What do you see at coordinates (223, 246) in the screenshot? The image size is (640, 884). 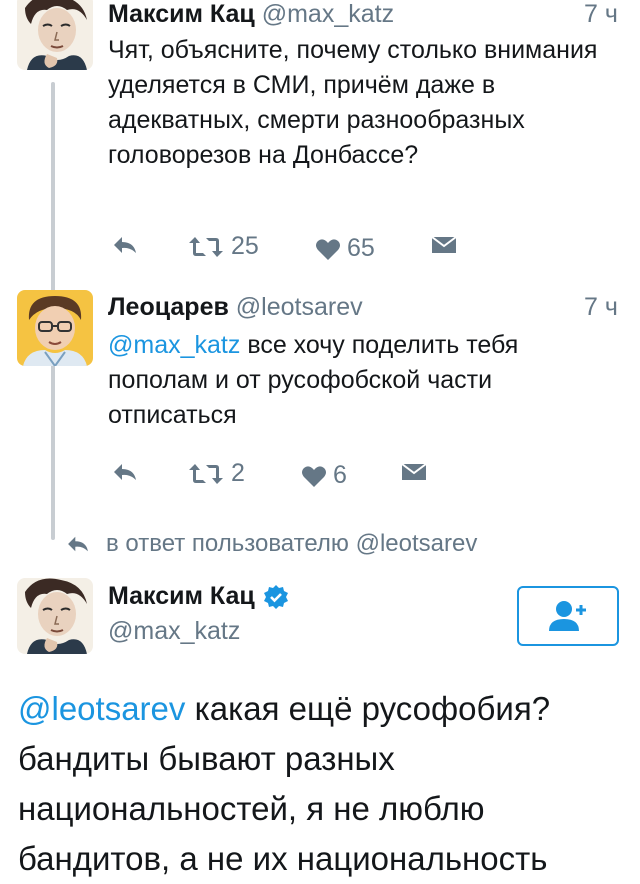 I see `retweet-button: 25` at bounding box center [223, 246].